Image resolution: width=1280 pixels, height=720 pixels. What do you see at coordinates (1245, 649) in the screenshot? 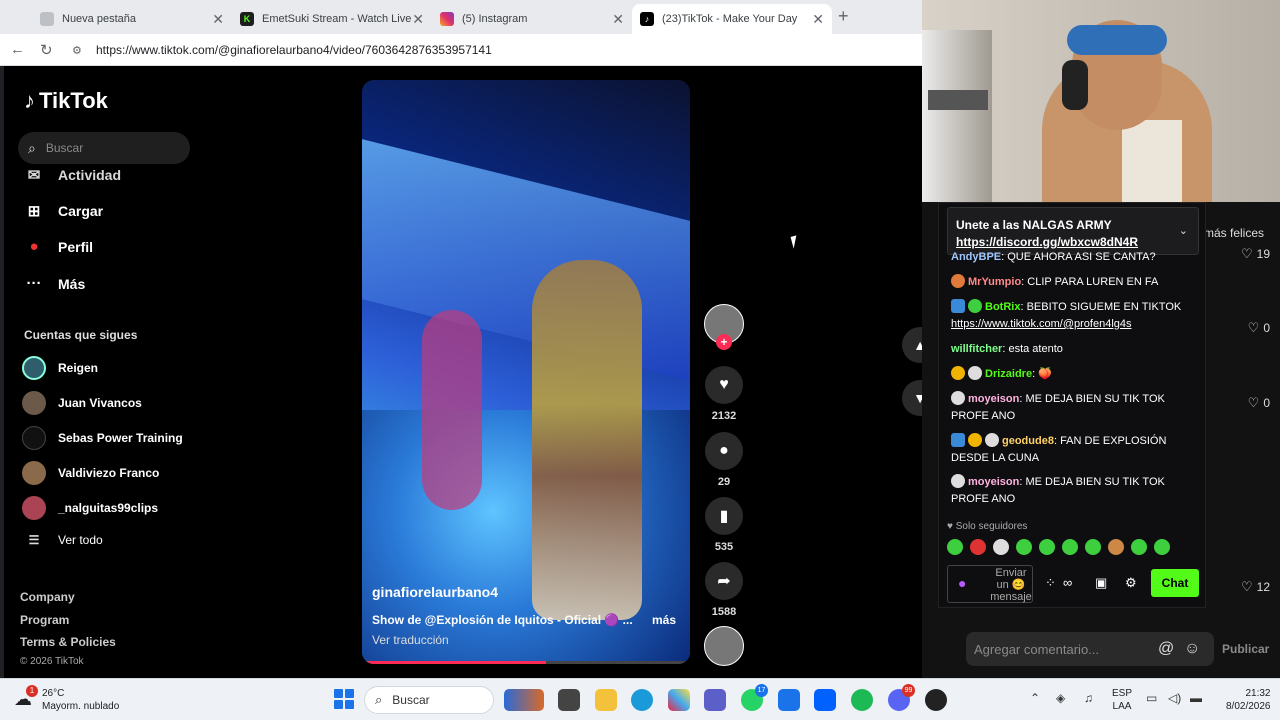
I see `publish-button: Publicar` at bounding box center [1245, 649].